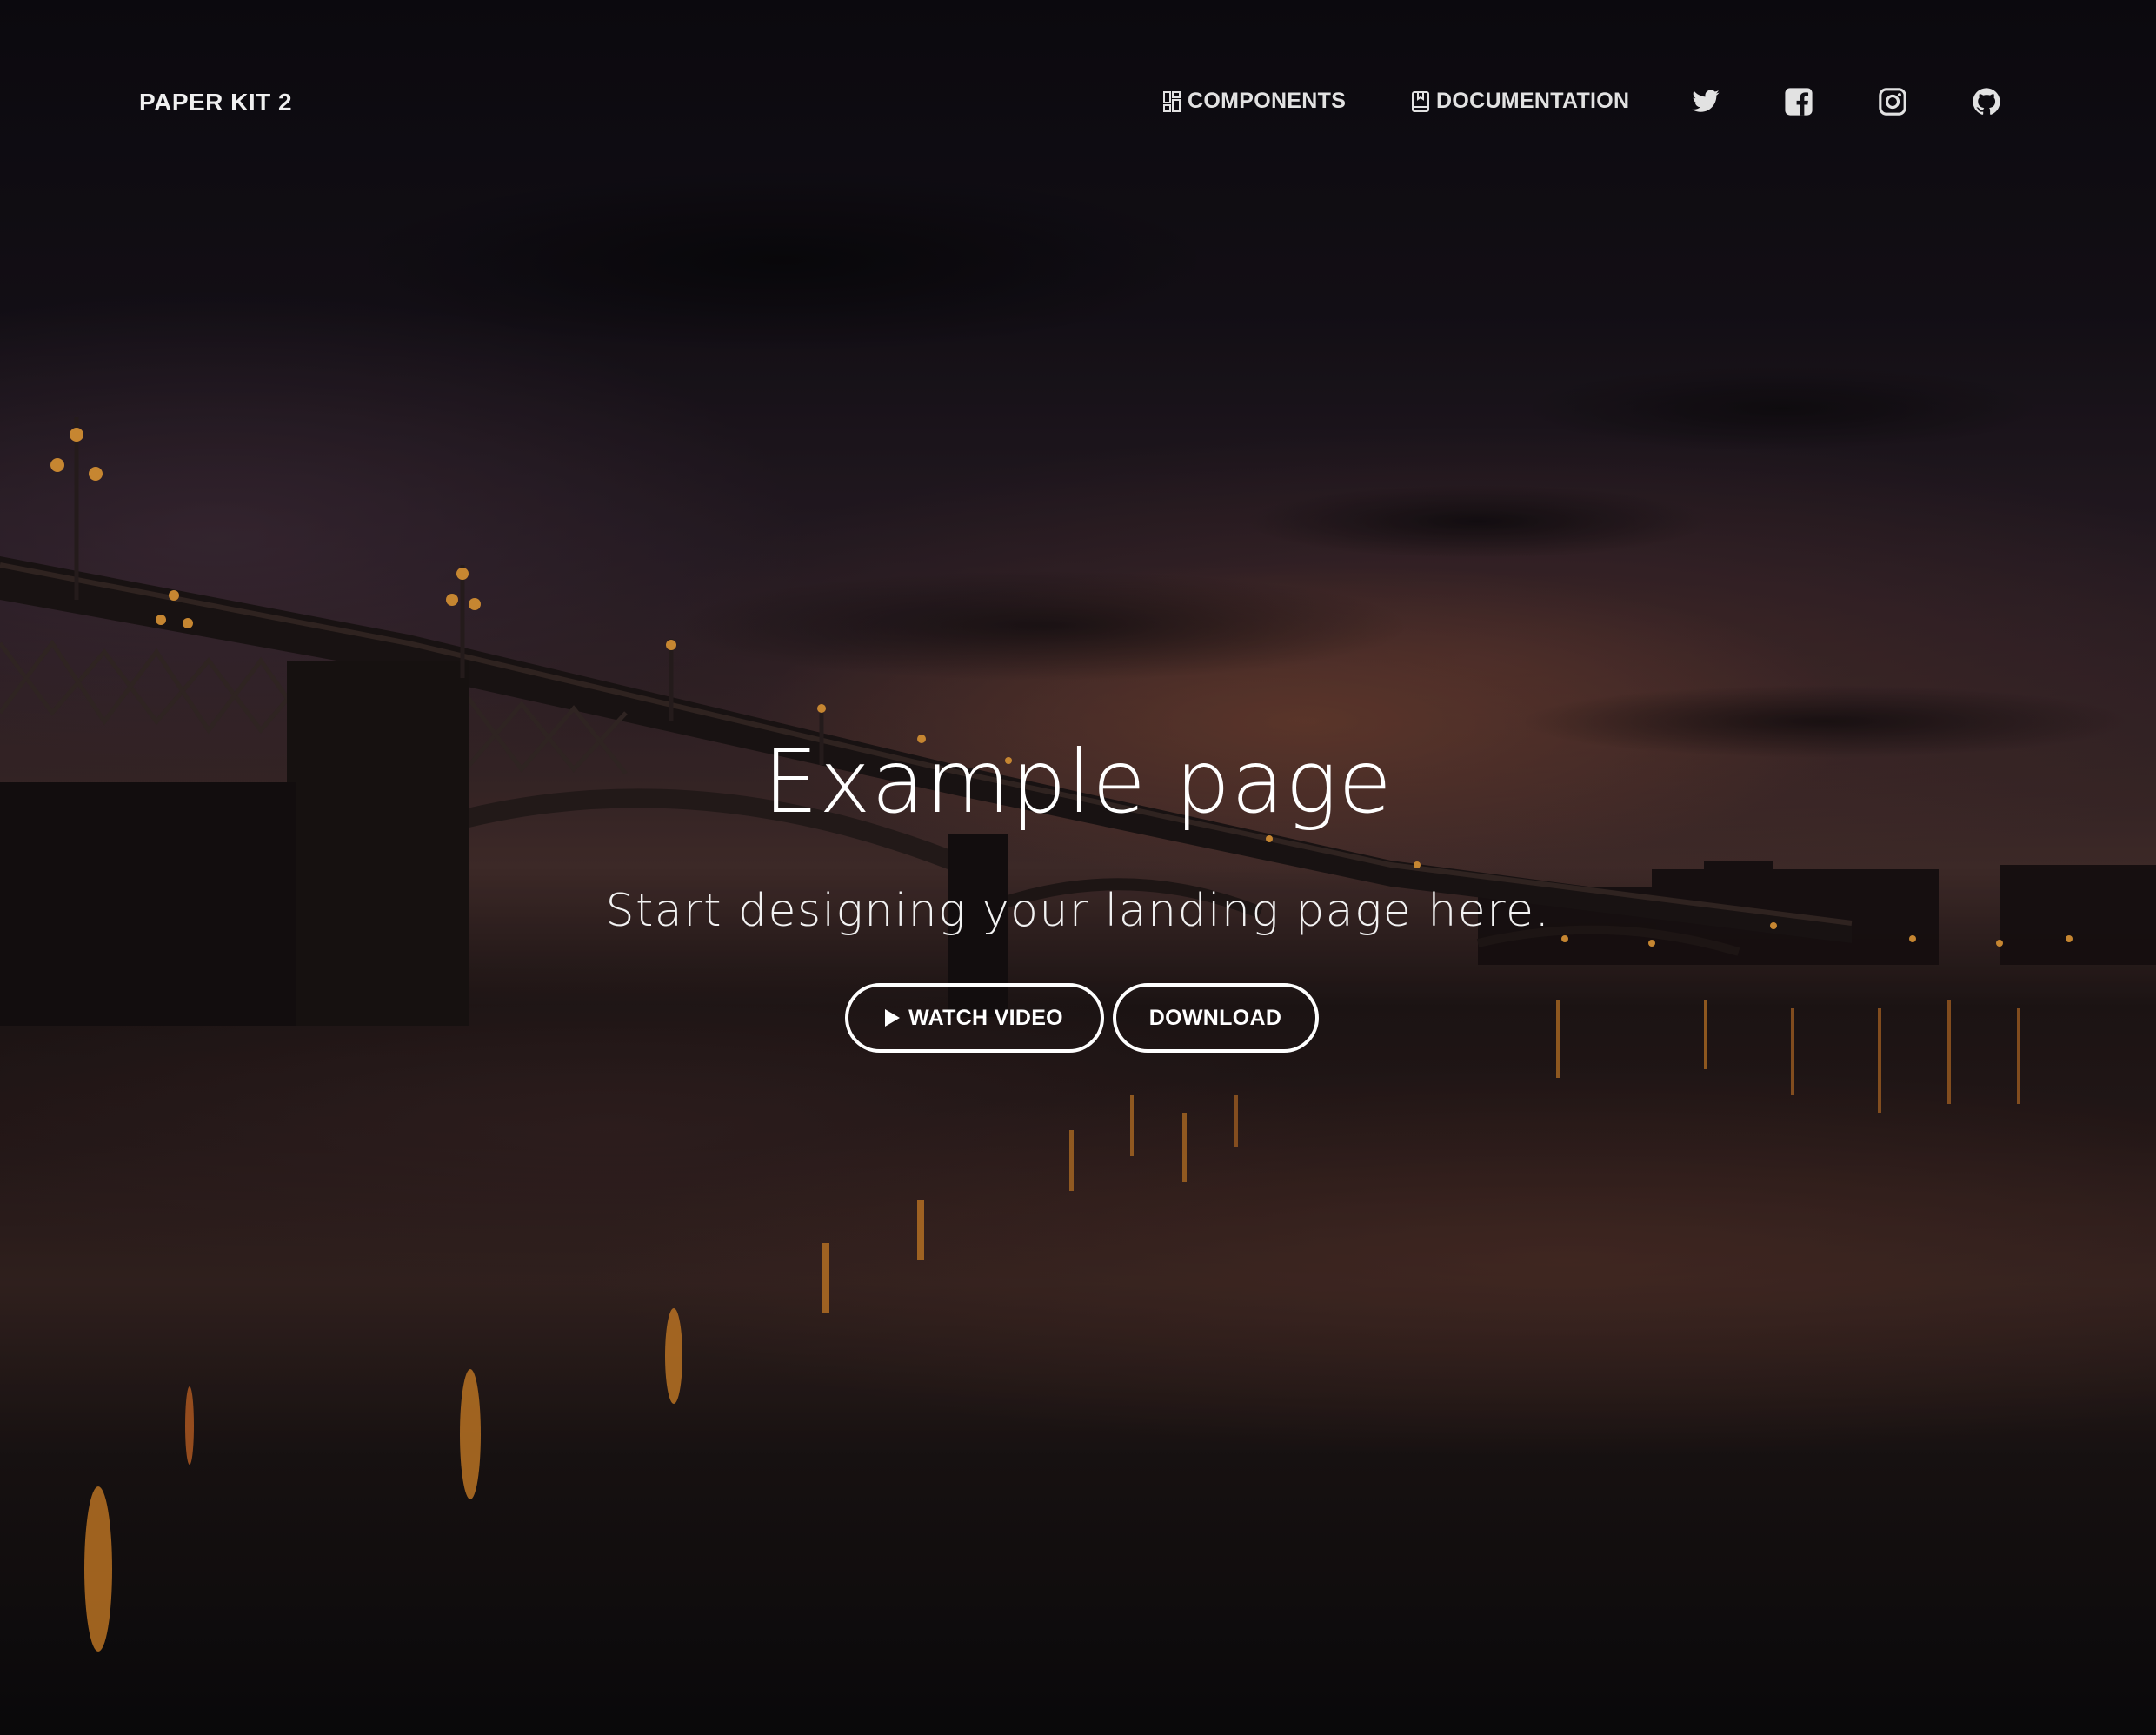  I want to click on github-link, so click(1987, 101).